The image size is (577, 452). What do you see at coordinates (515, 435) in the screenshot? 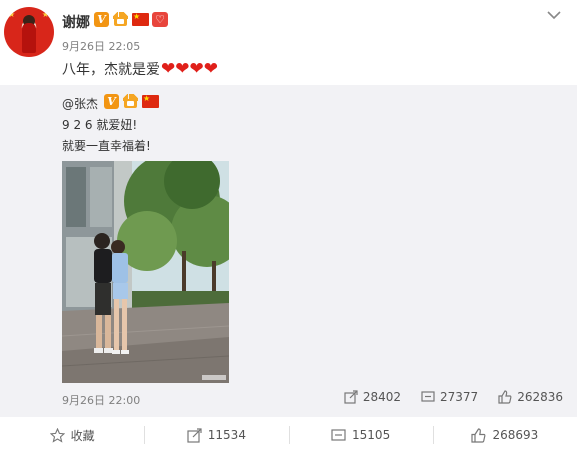
I see `like-action-count: 268693` at bounding box center [515, 435].